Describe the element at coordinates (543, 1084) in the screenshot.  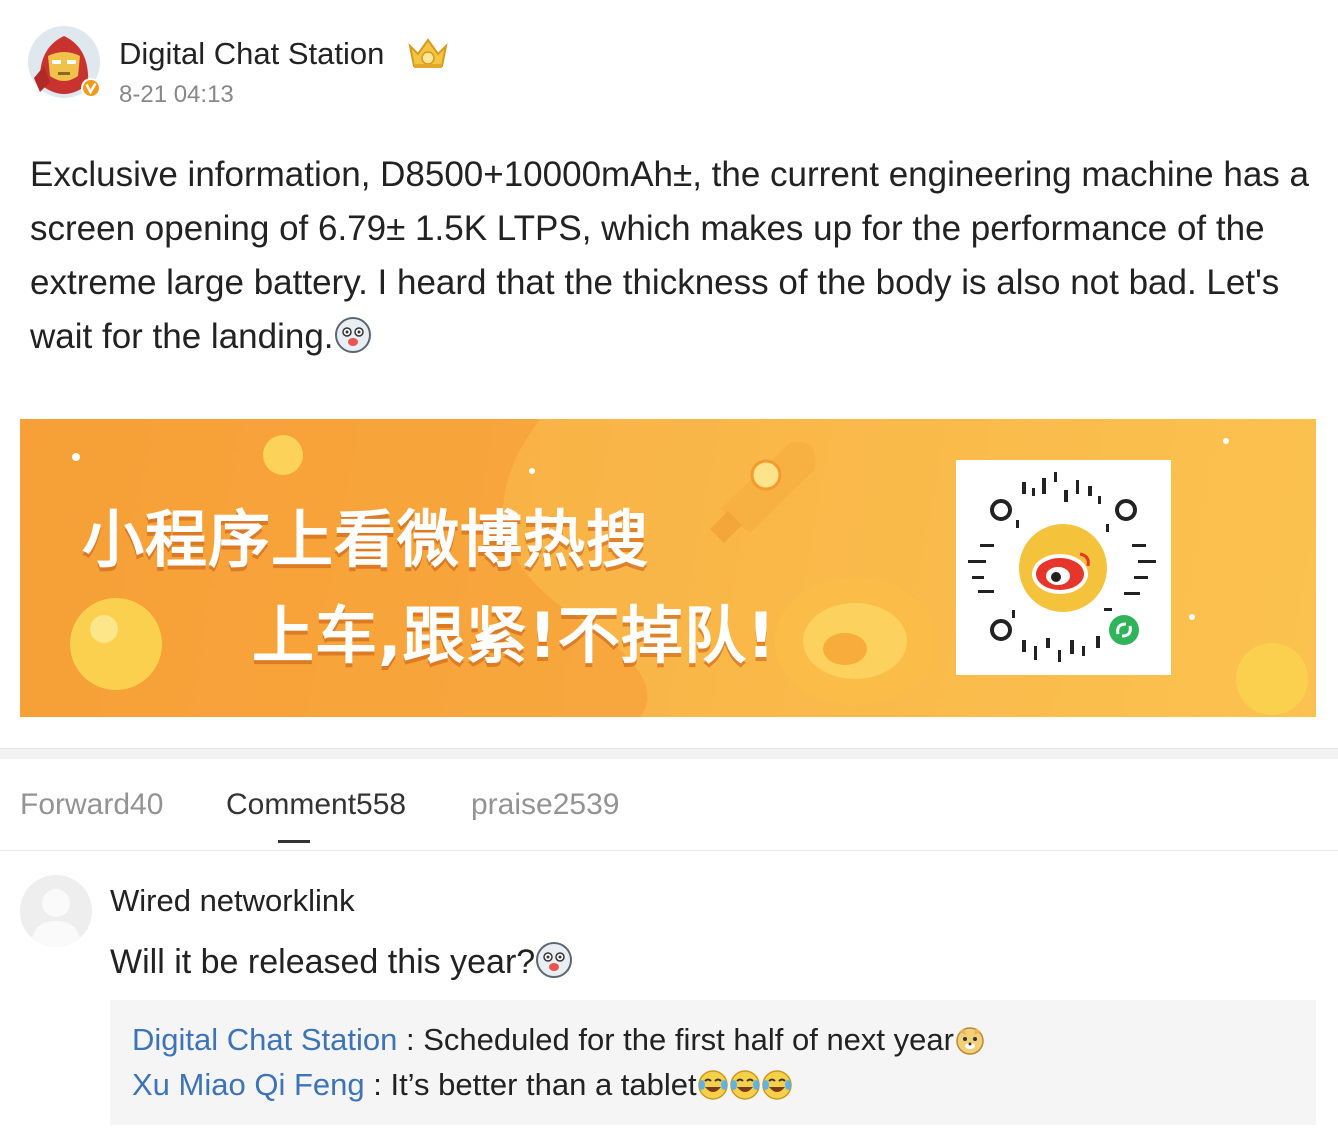
I see `reply-text: It’s better than a tablet` at that location.